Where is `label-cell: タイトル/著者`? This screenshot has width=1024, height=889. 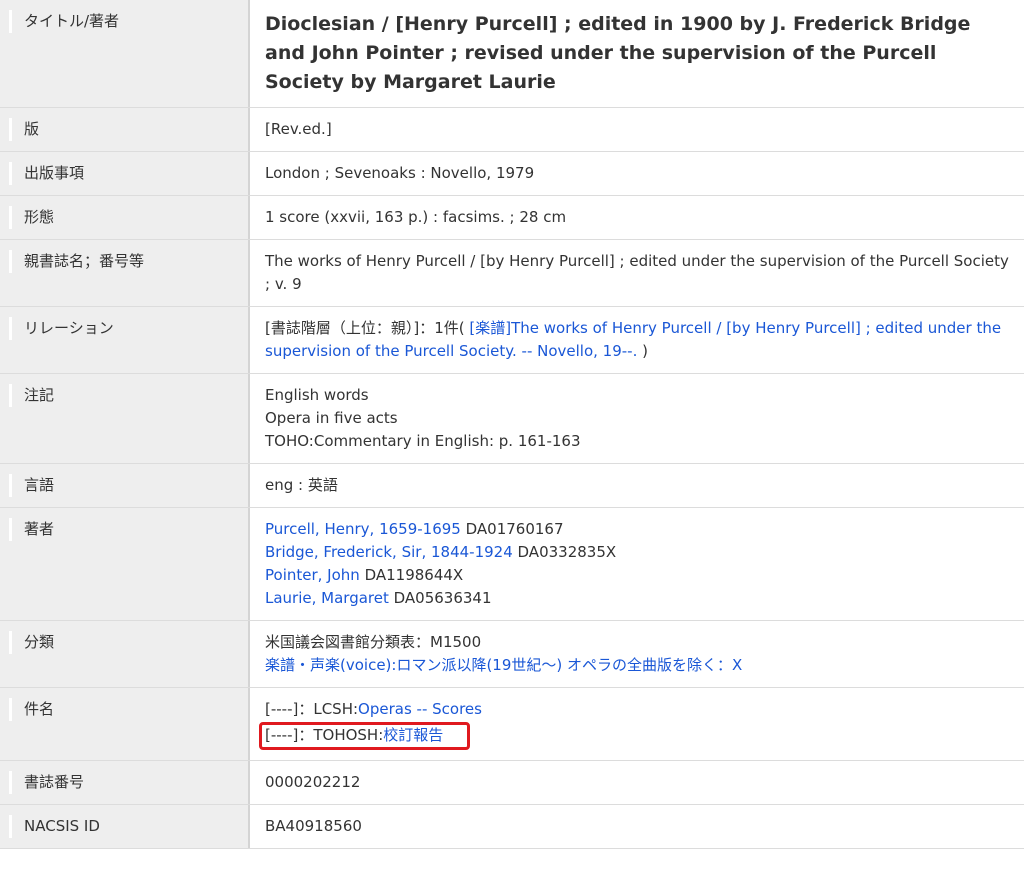
label-cell: タイトル/著者 is located at coordinates (125, 53).